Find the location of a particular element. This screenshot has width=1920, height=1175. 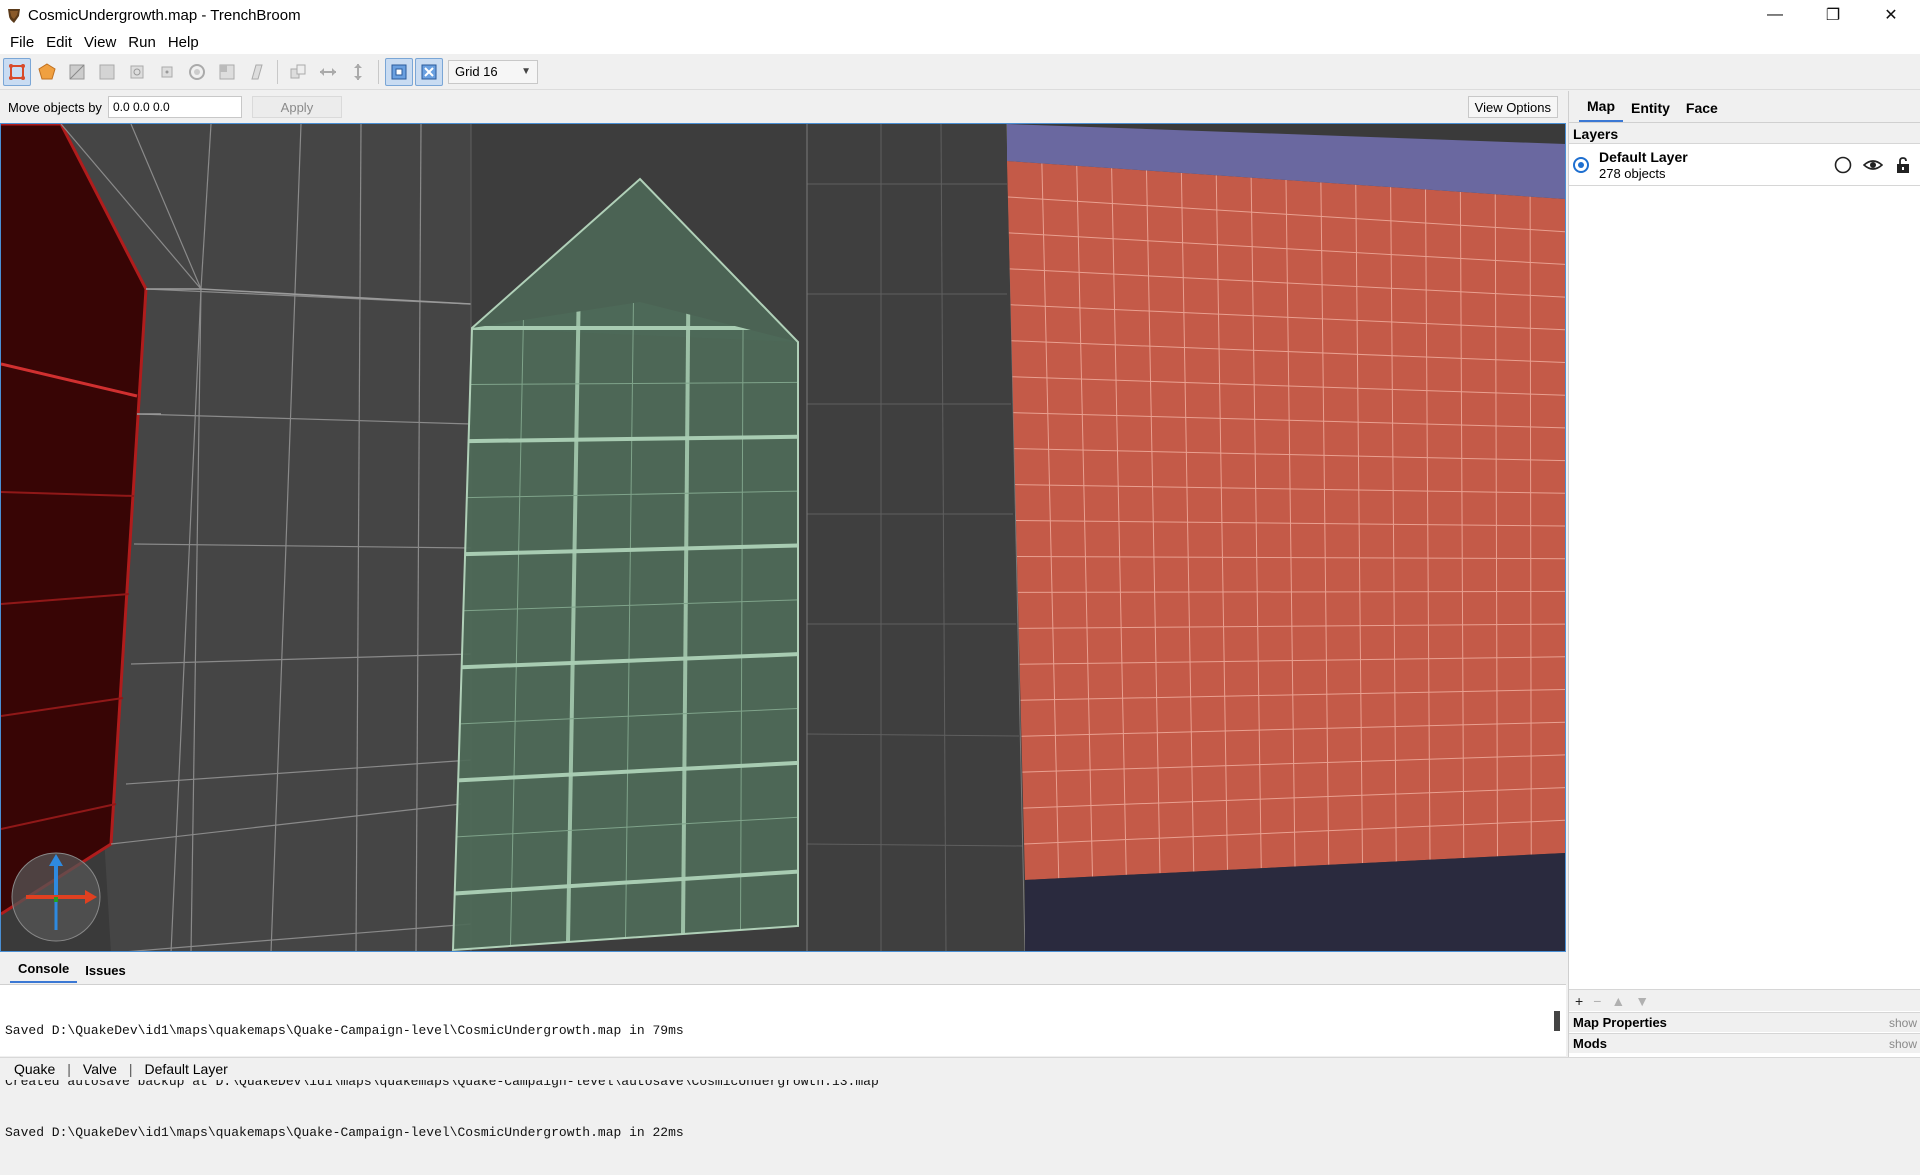

close-button: ✕ is located at coordinates (1891, 15).